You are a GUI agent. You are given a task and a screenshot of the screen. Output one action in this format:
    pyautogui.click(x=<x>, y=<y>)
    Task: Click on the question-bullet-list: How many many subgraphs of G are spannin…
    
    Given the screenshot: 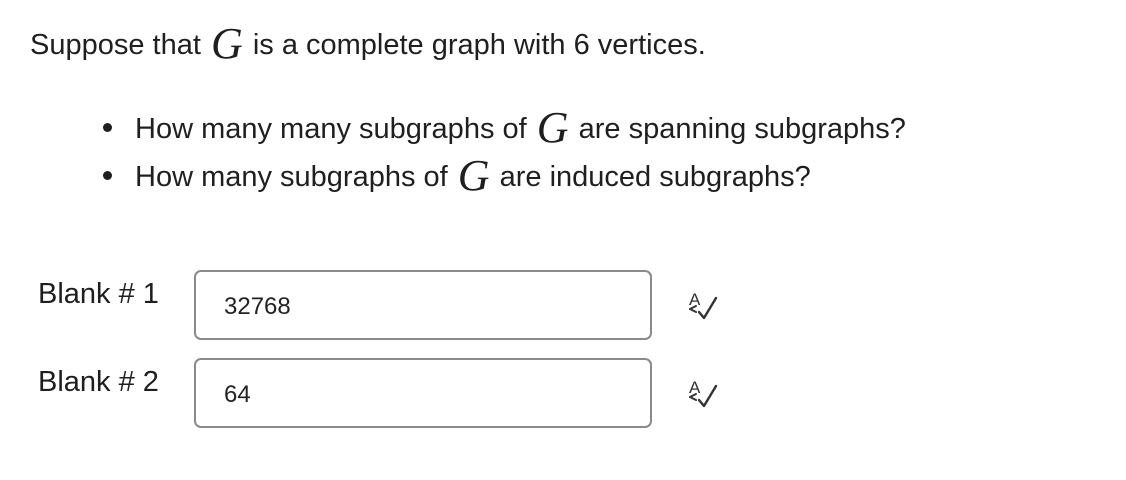 What is the action you would take?
    pyautogui.click(x=502, y=150)
    